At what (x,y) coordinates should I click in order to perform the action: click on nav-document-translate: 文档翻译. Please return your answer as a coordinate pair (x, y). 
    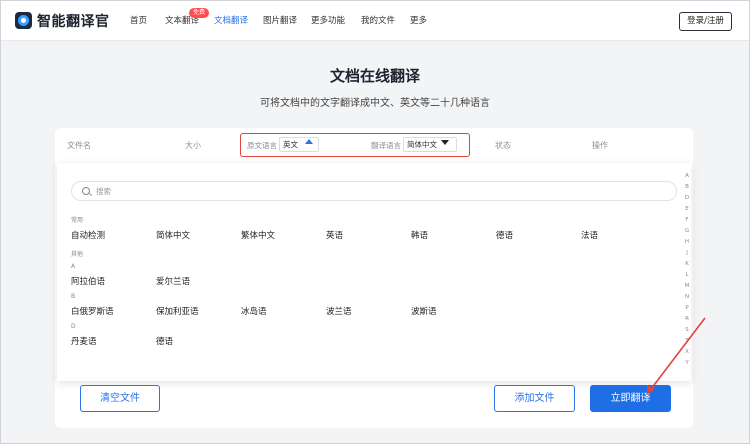
    Looking at the image, I should click on (231, 20).